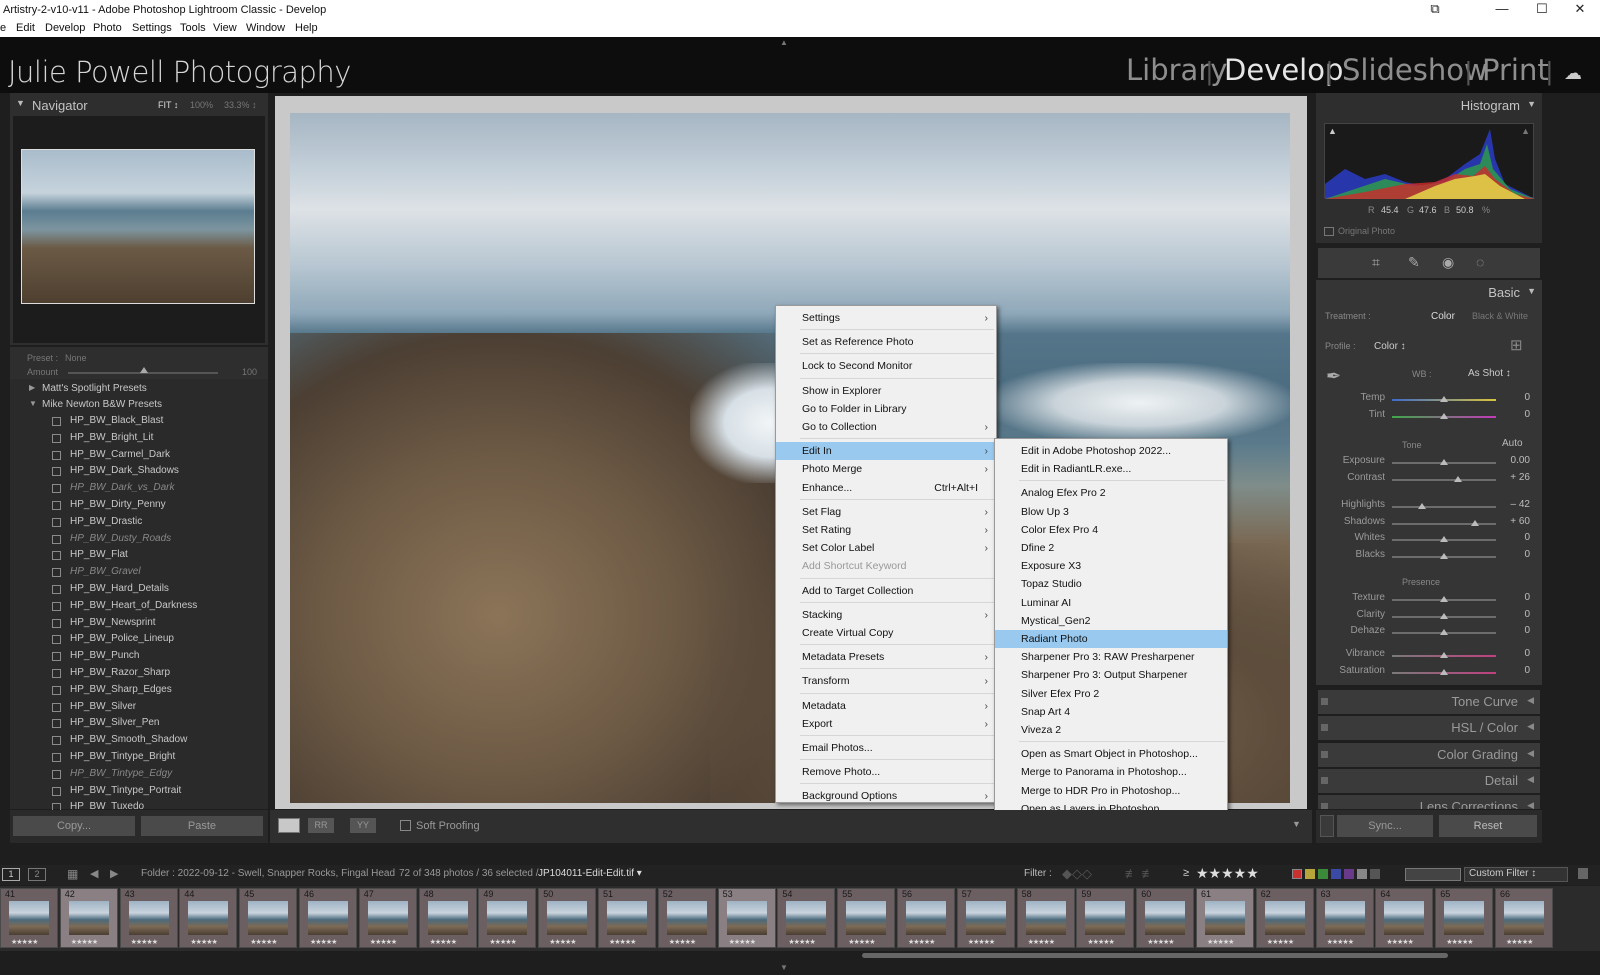 The height and width of the screenshot is (975, 1600). What do you see at coordinates (1404, 918) in the screenshot?
I see `filmstrip-thumbnail: 64 ★★★★★` at bounding box center [1404, 918].